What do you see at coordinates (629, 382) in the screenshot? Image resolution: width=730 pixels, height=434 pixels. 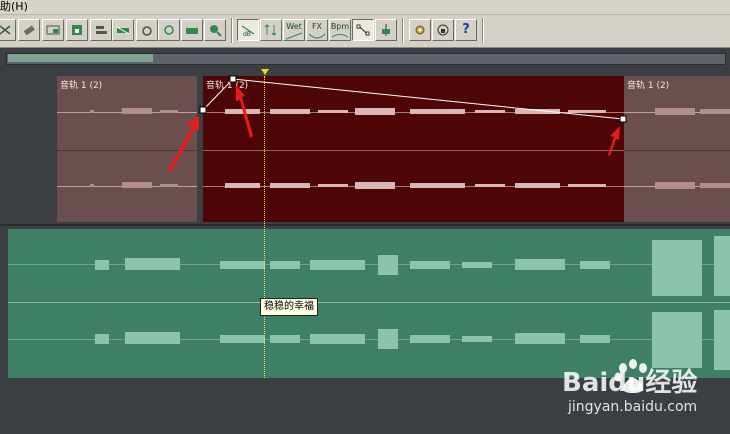 I see `svg-text: Baidu经验` at bounding box center [629, 382].